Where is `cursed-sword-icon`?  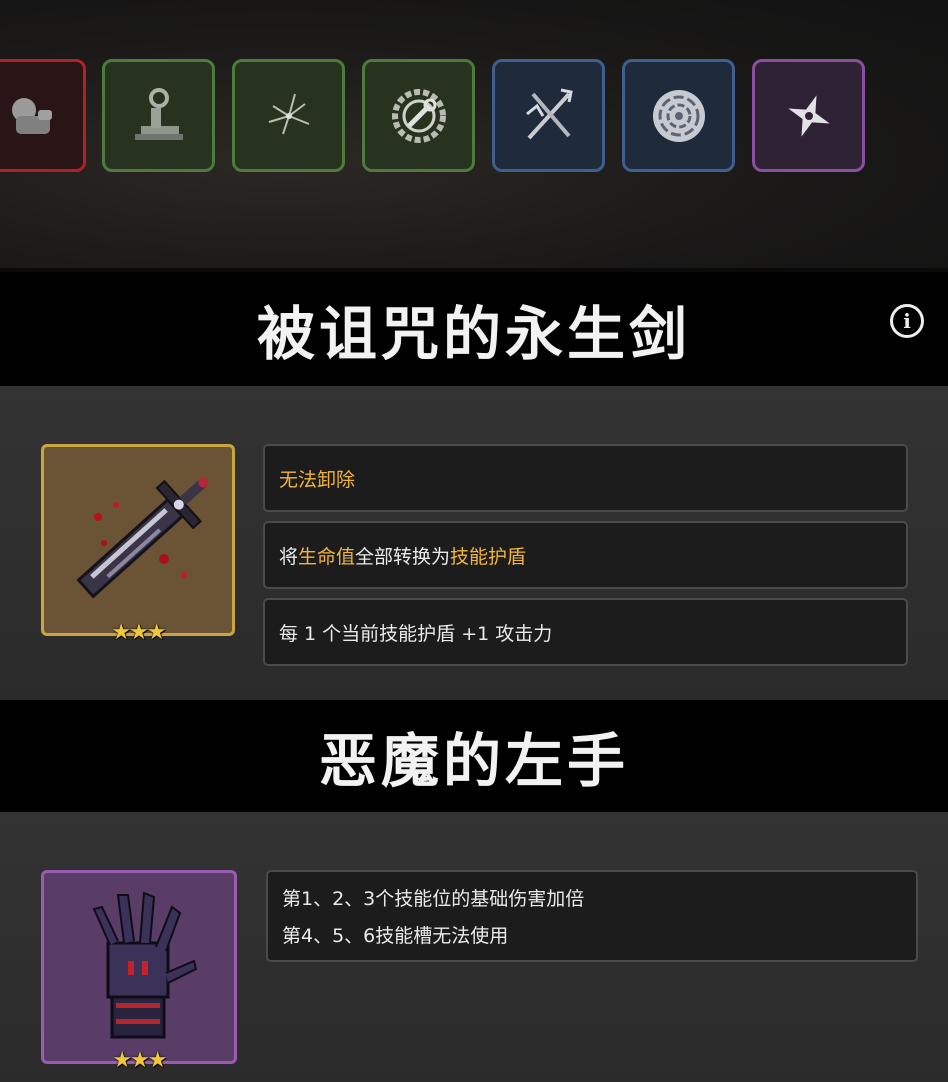
cursed-sword-icon is located at coordinates (142, 538).